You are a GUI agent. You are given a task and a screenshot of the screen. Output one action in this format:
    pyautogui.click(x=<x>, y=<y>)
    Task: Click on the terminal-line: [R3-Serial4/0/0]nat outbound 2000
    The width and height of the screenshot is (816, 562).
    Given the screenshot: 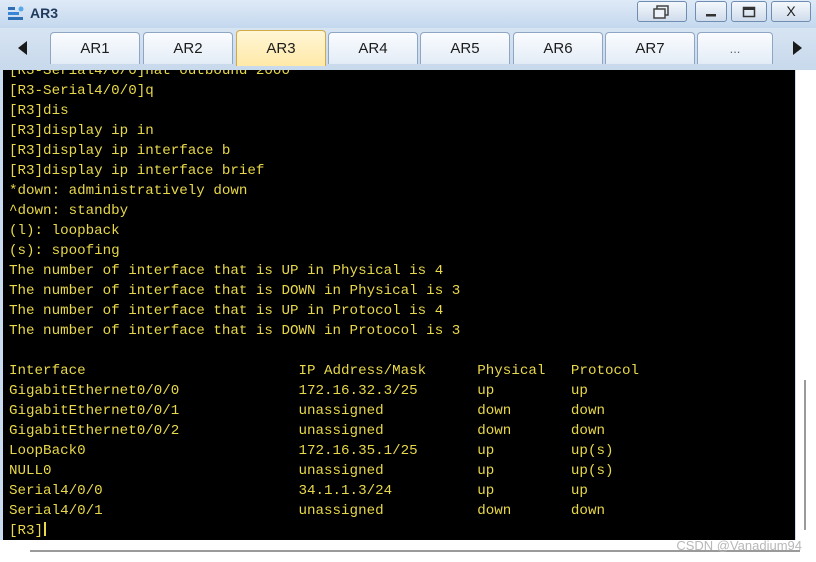 What is the action you would take?
    pyautogui.click(x=149, y=74)
    